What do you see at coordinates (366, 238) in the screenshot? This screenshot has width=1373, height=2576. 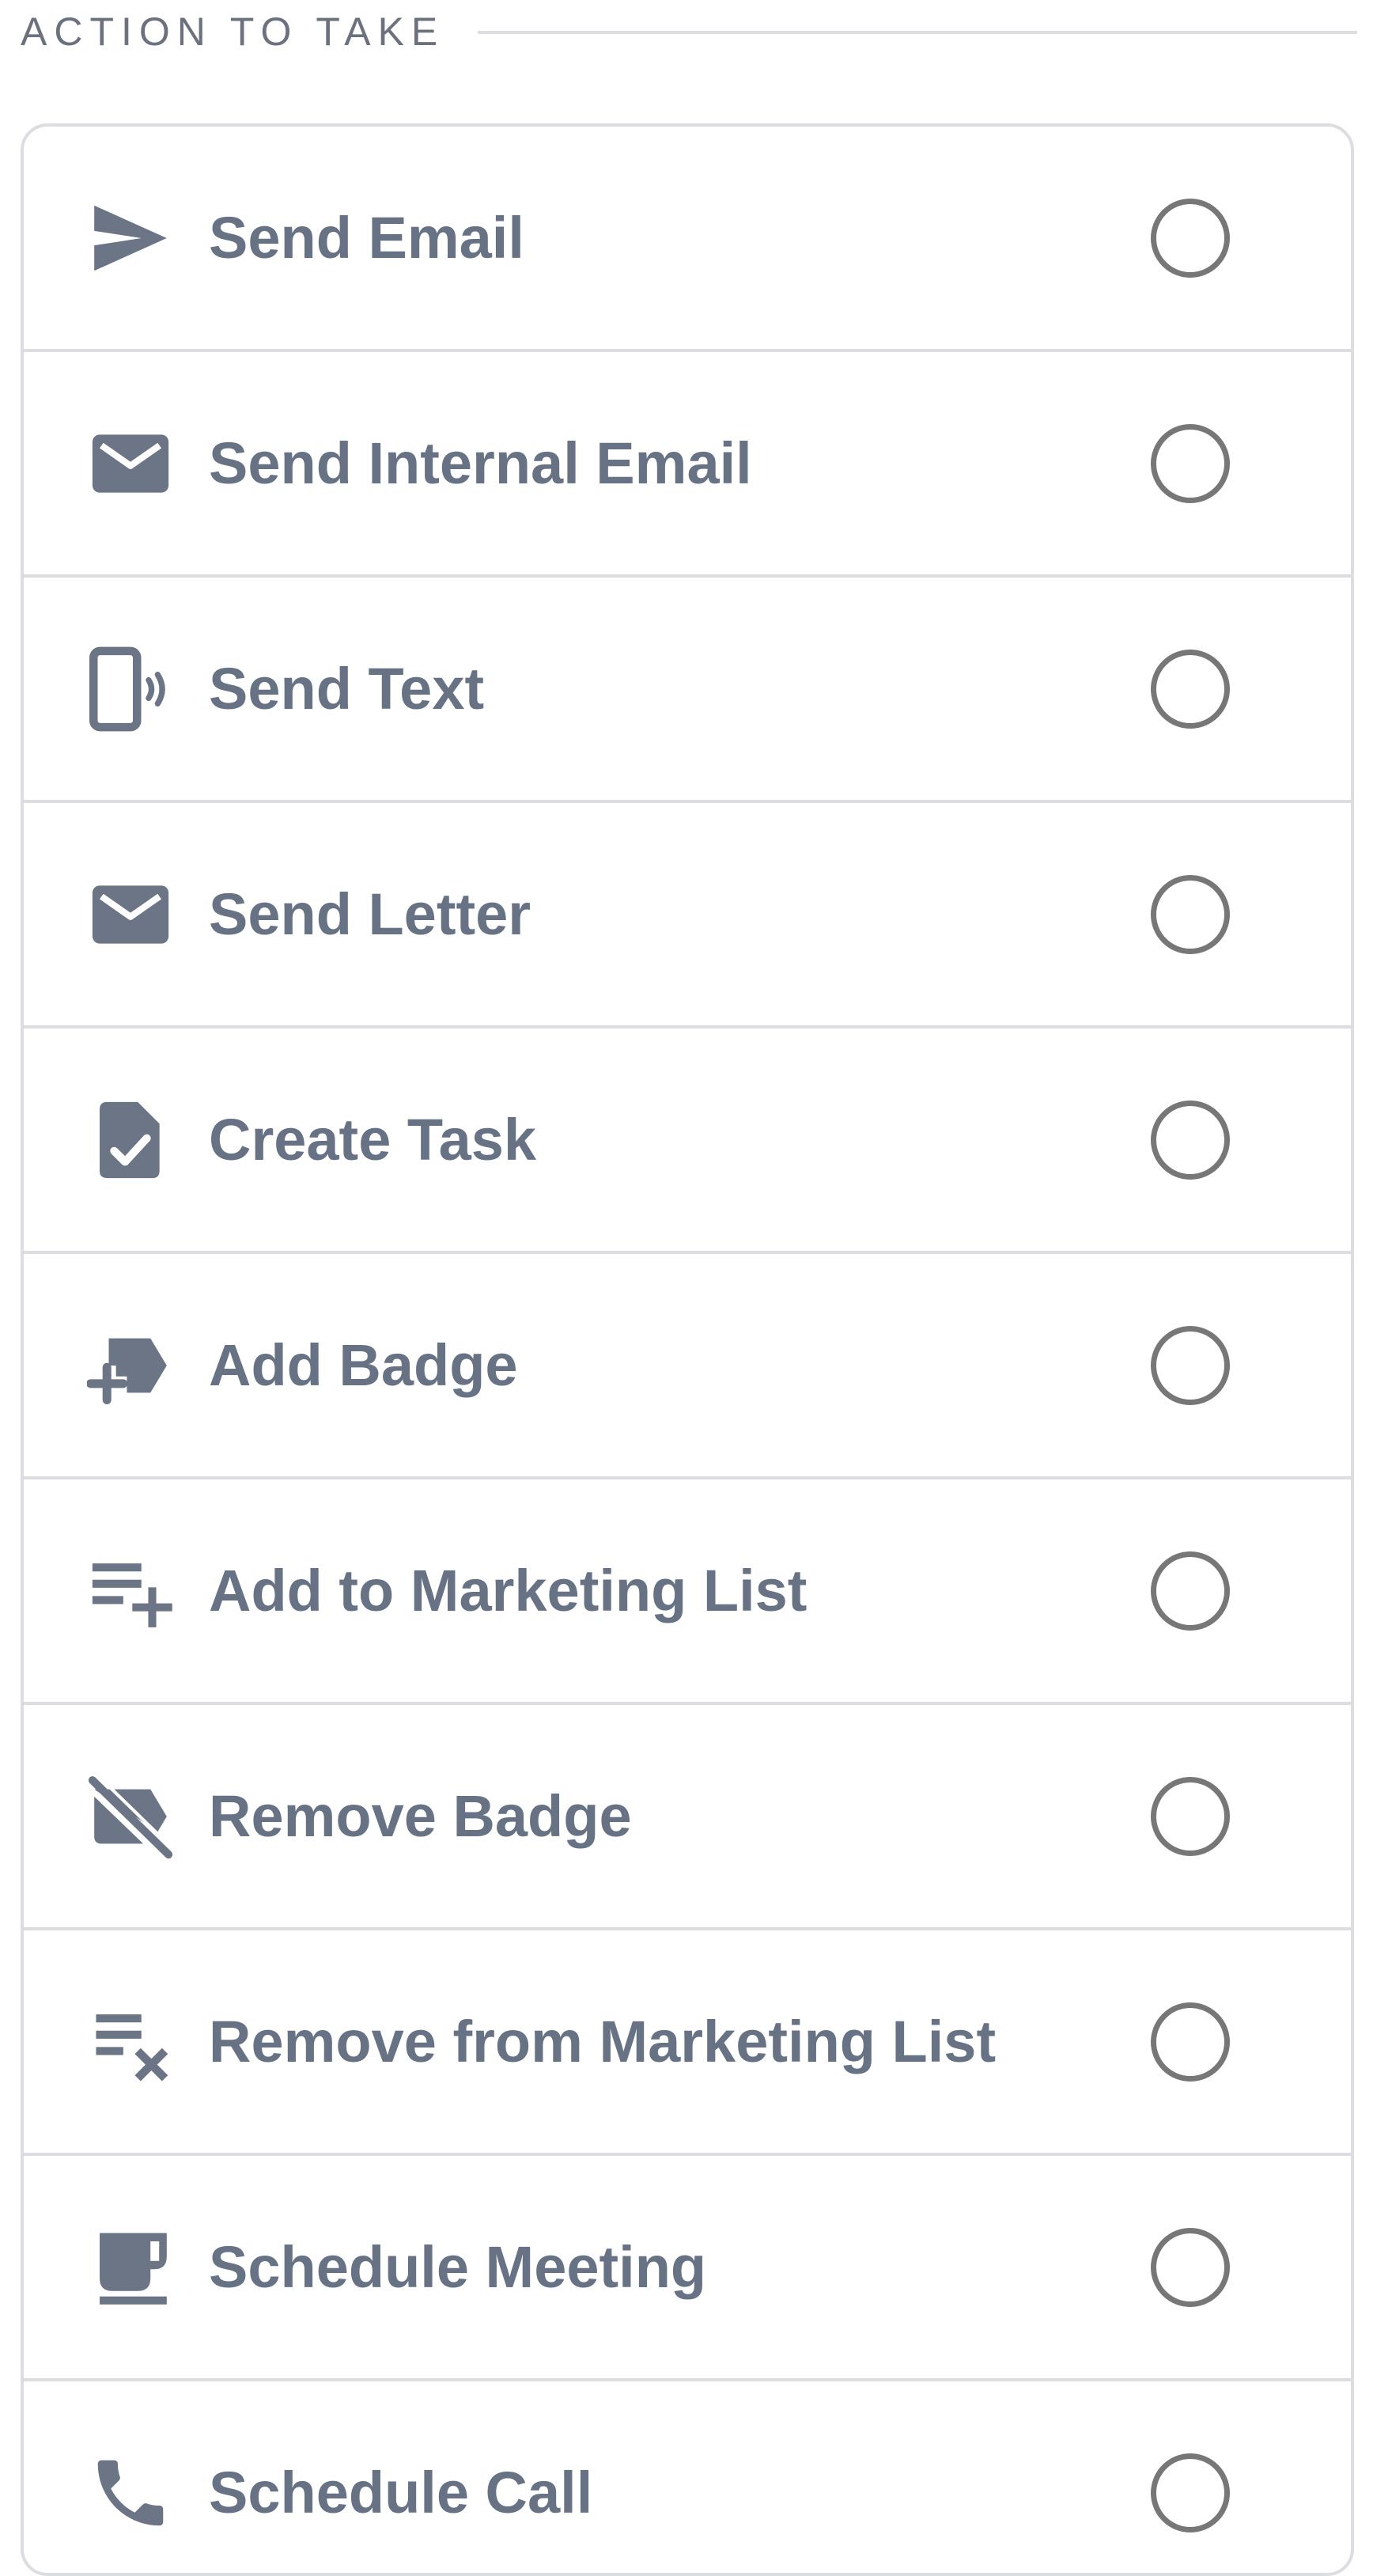 I see `action-option-label: Send Email` at bounding box center [366, 238].